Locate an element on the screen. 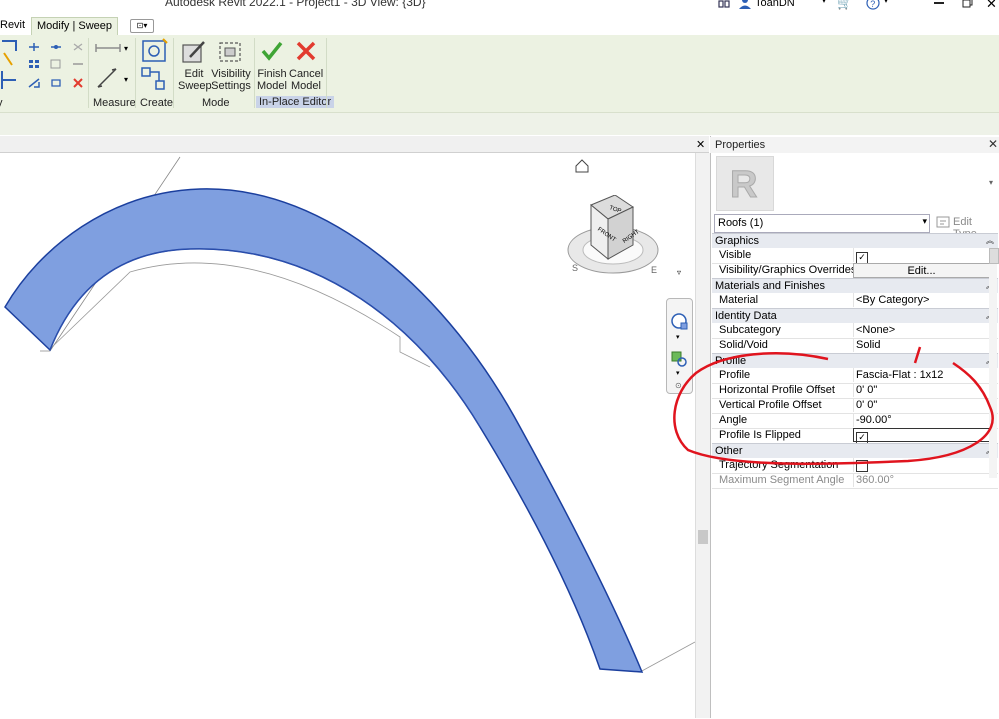 The image size is (999, 719). edit-type-icon is located at coordinates (943, 223).